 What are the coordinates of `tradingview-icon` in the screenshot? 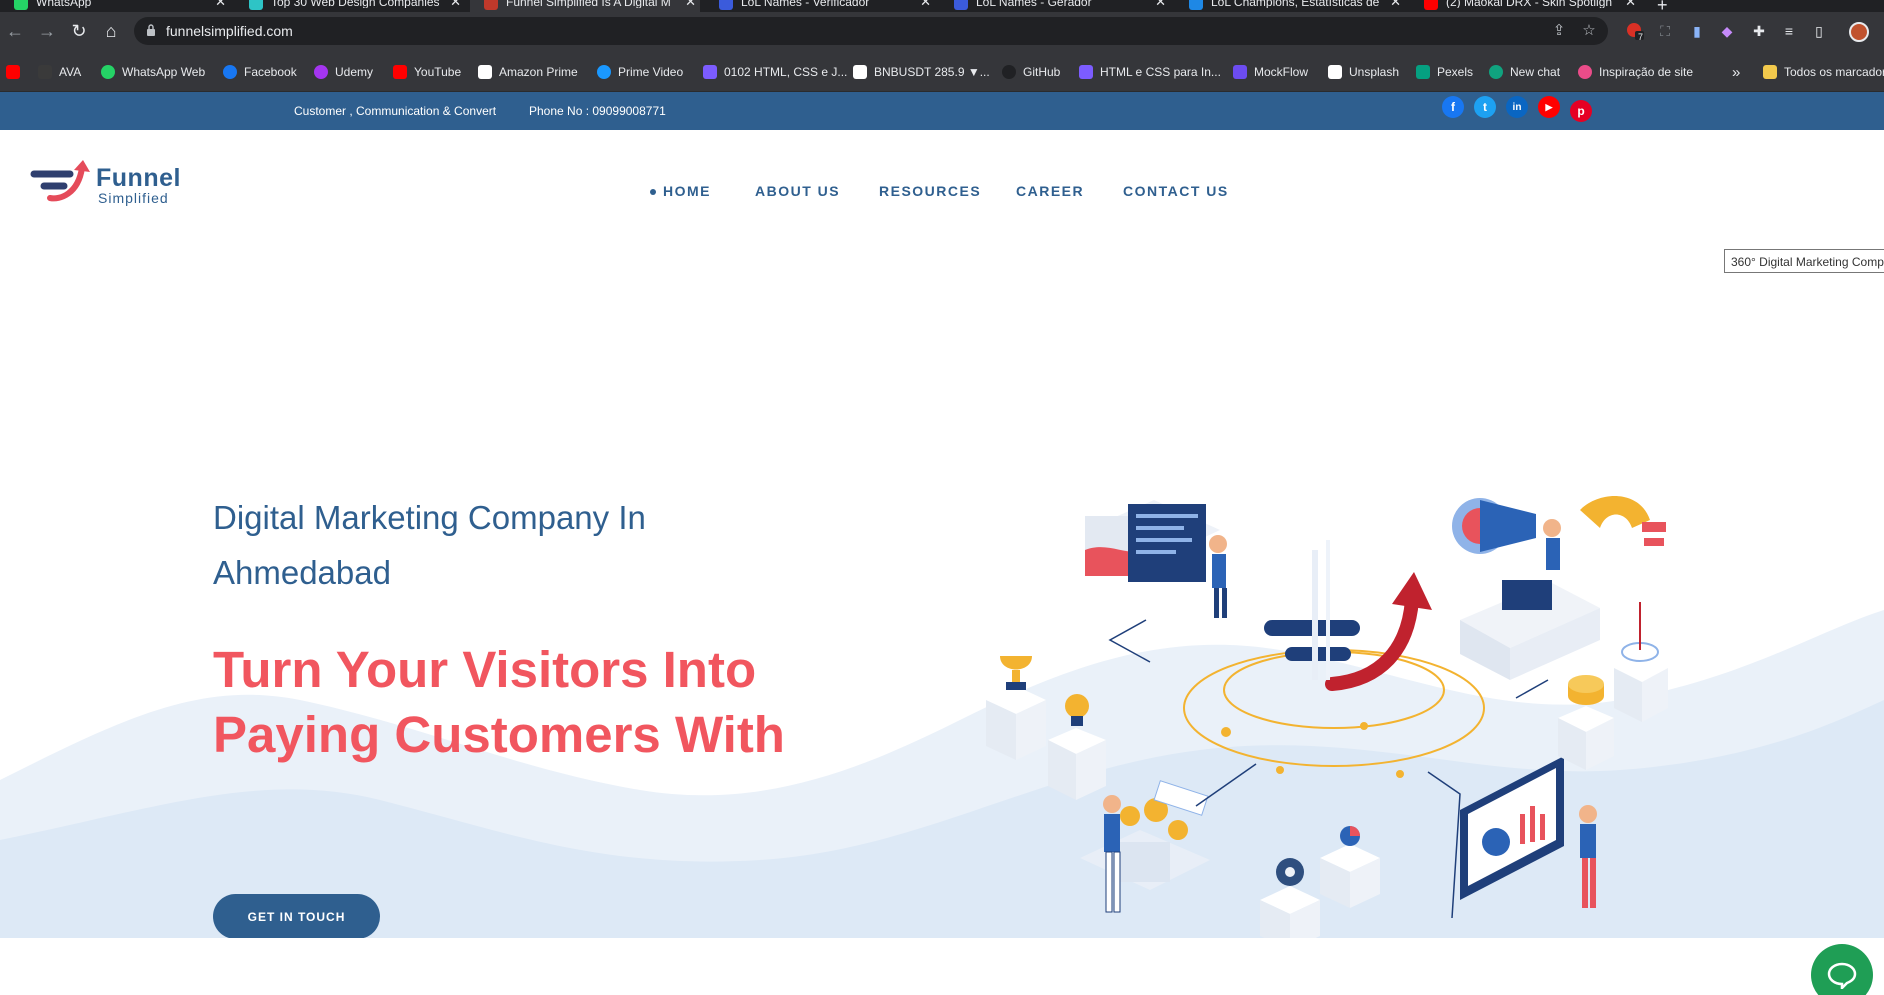 It's located at (860, 72).